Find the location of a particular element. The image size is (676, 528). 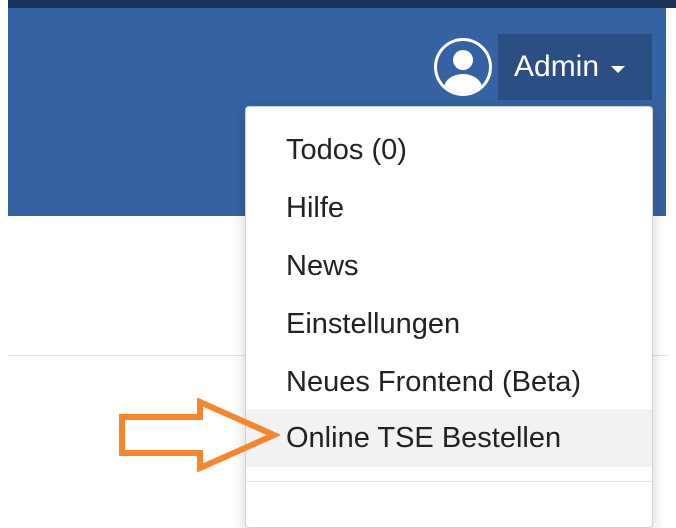

menu-item-todos: Todos (0) is located at coordinates (449, 150).